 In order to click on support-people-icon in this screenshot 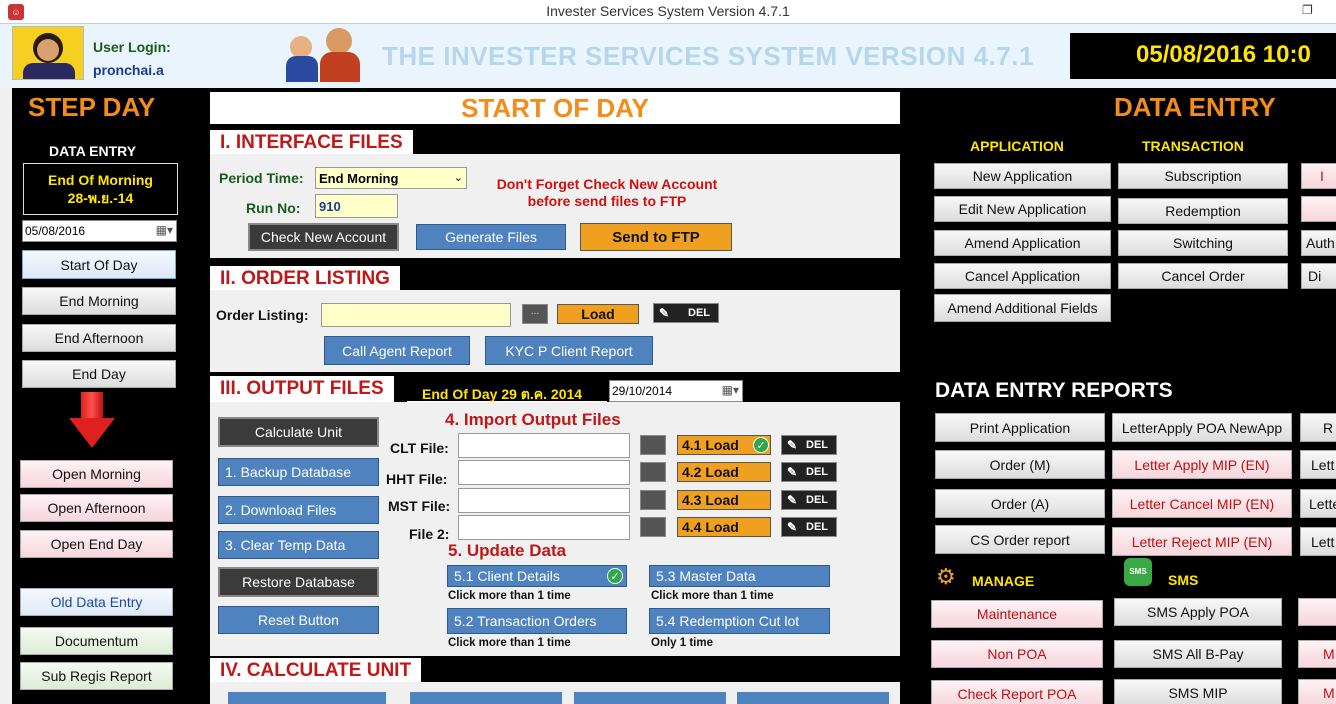, I will do `click(326, 54)`.